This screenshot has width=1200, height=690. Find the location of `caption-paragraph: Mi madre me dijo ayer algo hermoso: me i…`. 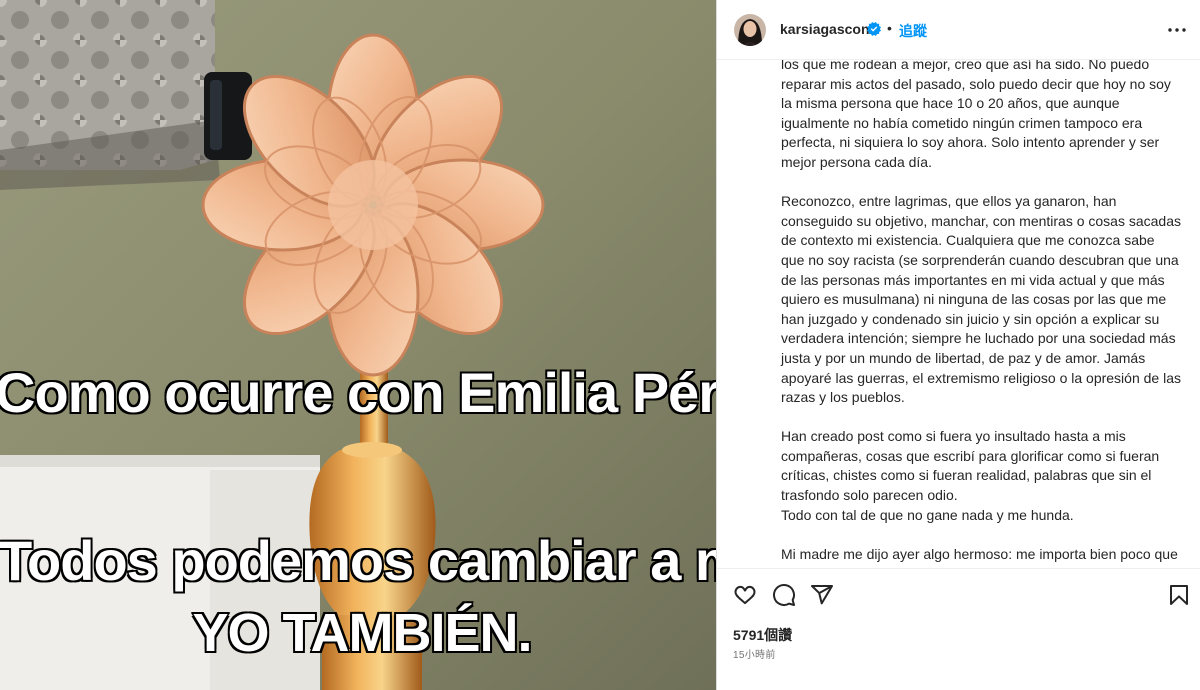

caption-paragraph: Mi madre me dijo ayer algo hermoso: me i… is located at coordinates (979, 556).